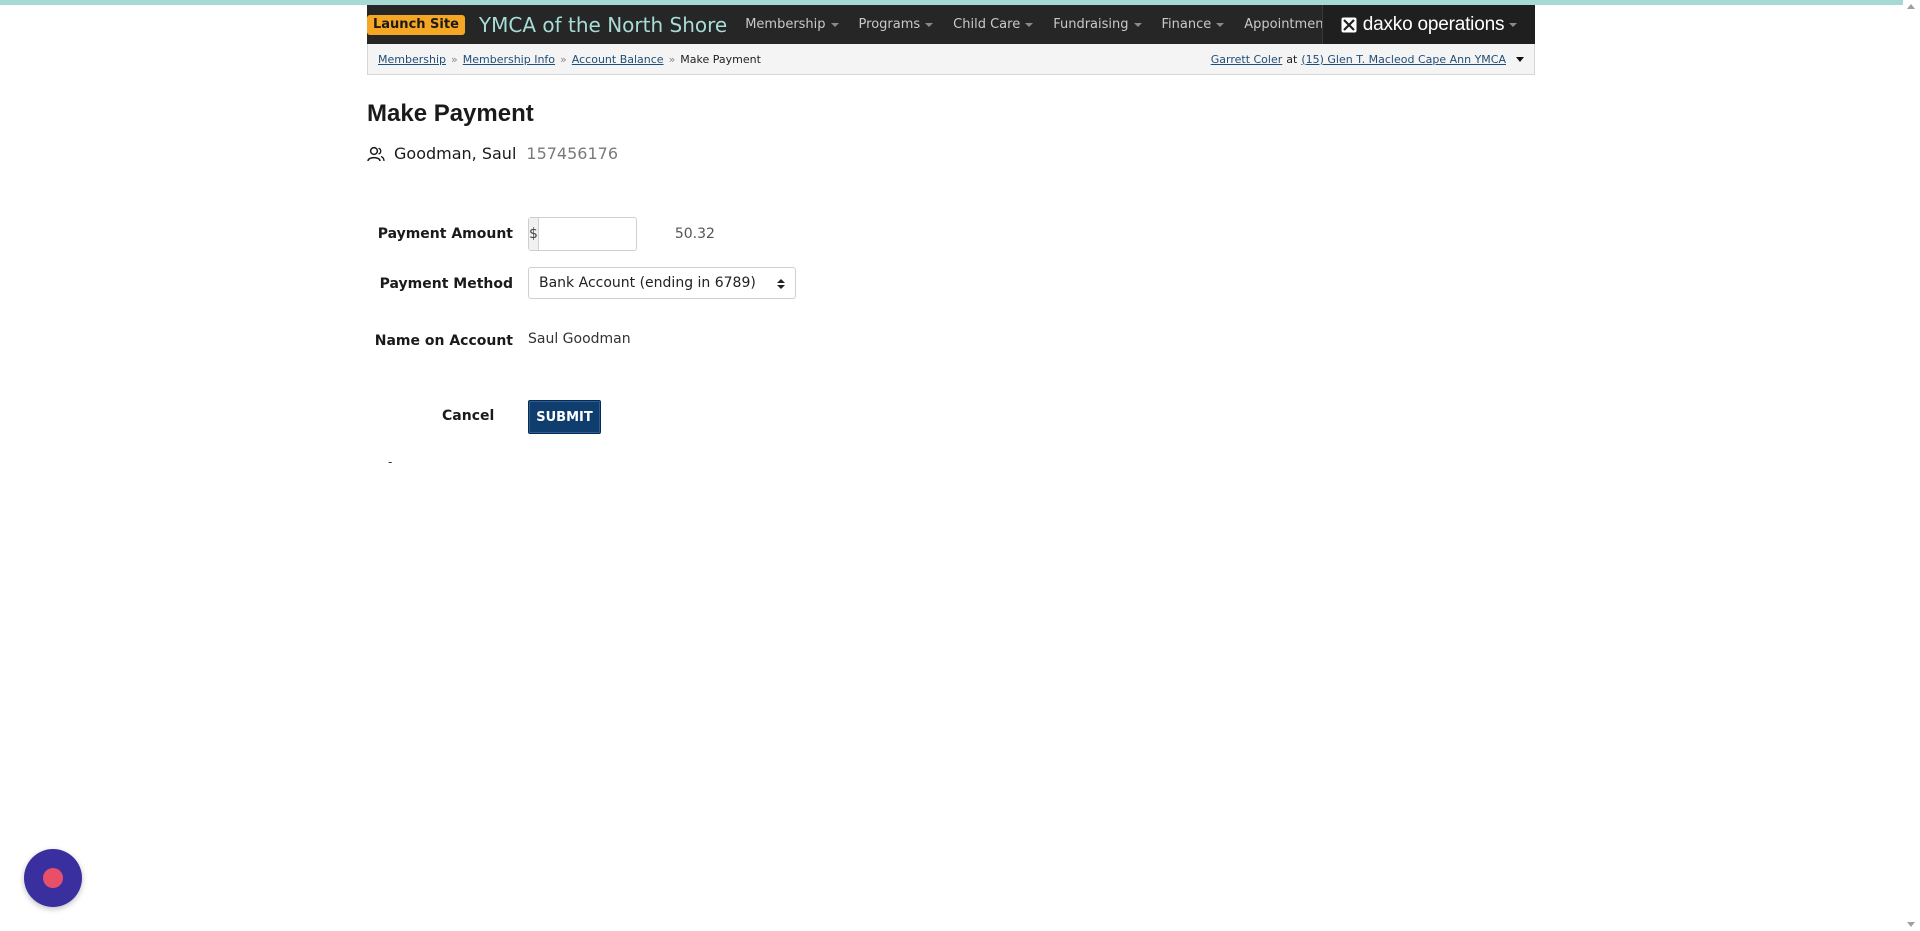 Image resolution: width=1920 pixels, height=931 pixels. I want to click on org-name: YMCA of the North Shore, so click(603, 25).